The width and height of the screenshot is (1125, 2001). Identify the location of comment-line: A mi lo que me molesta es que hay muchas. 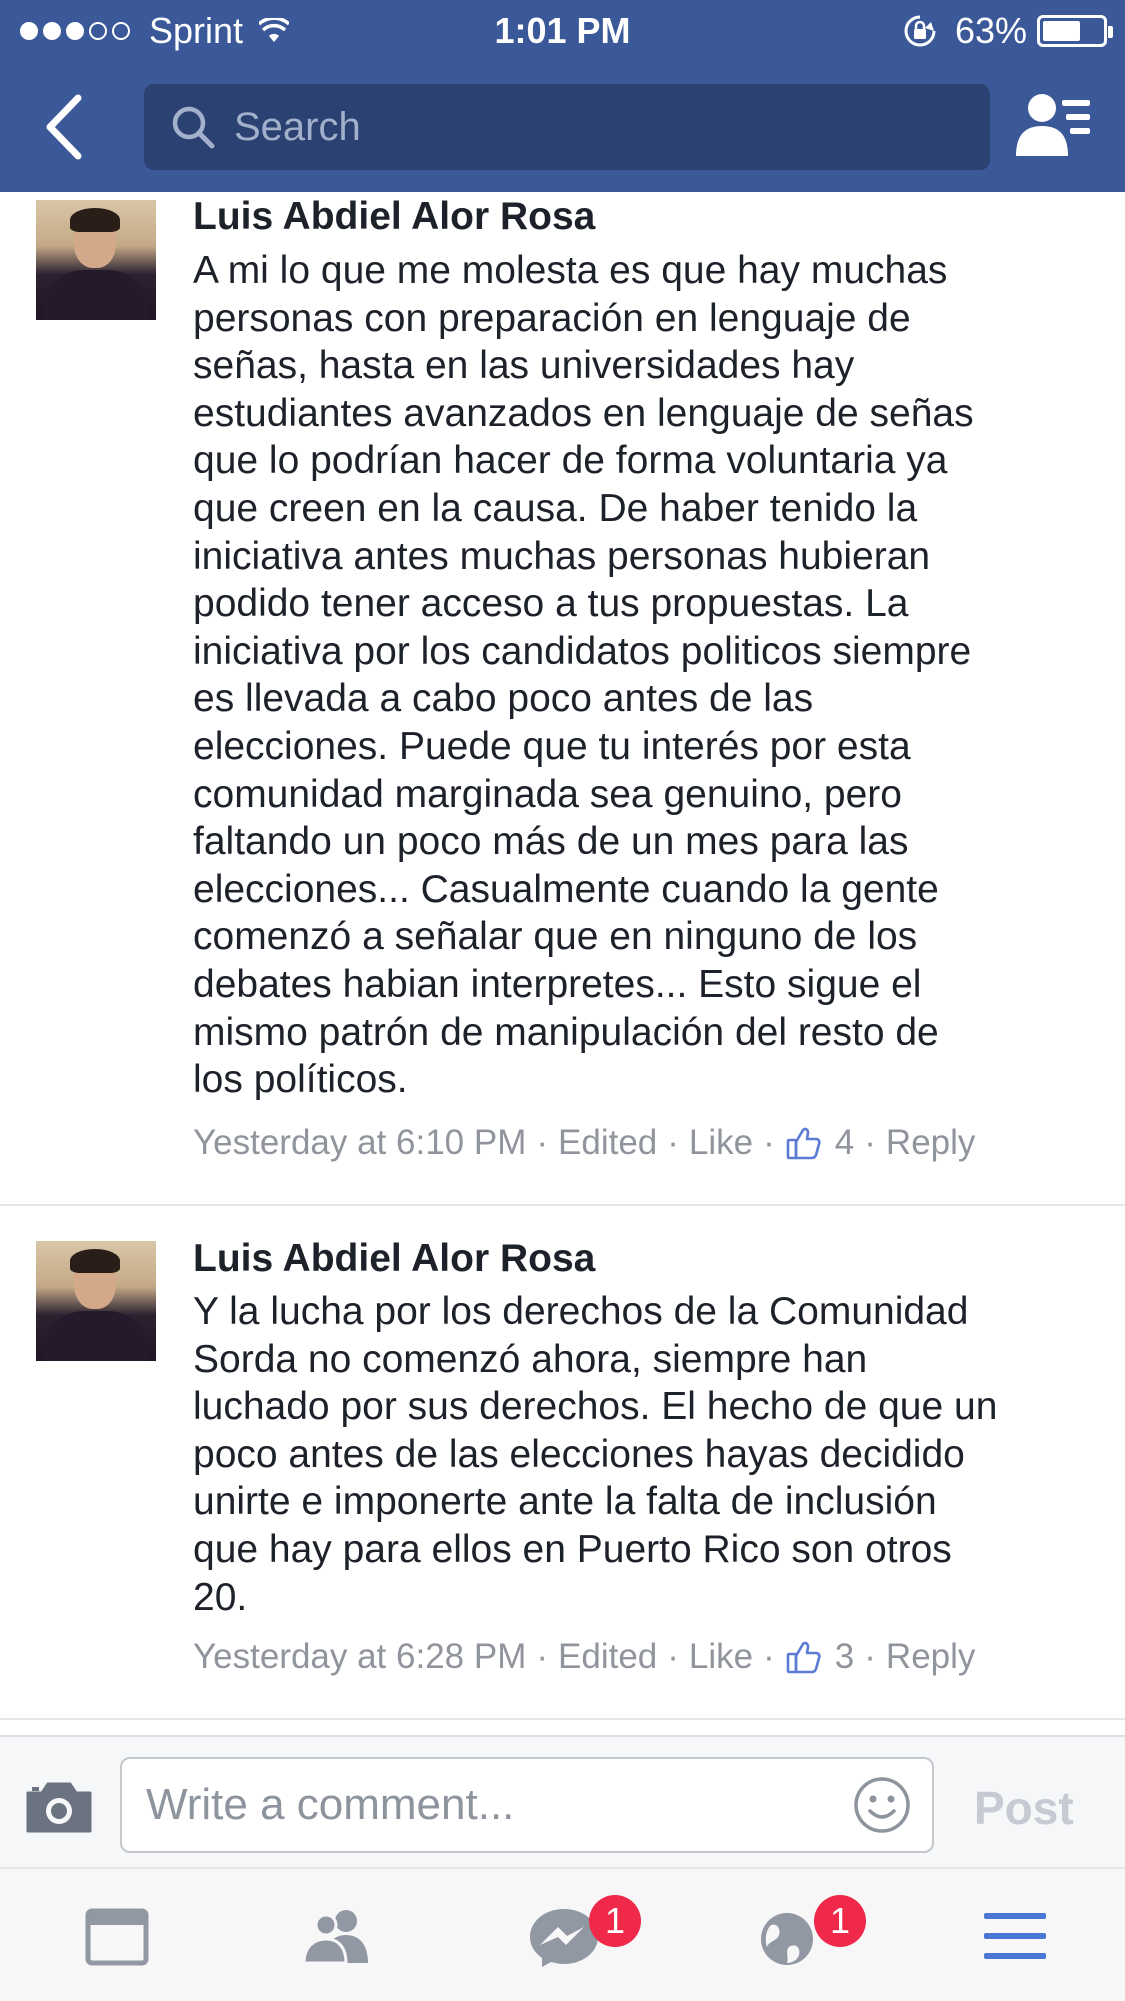
(570, 270).